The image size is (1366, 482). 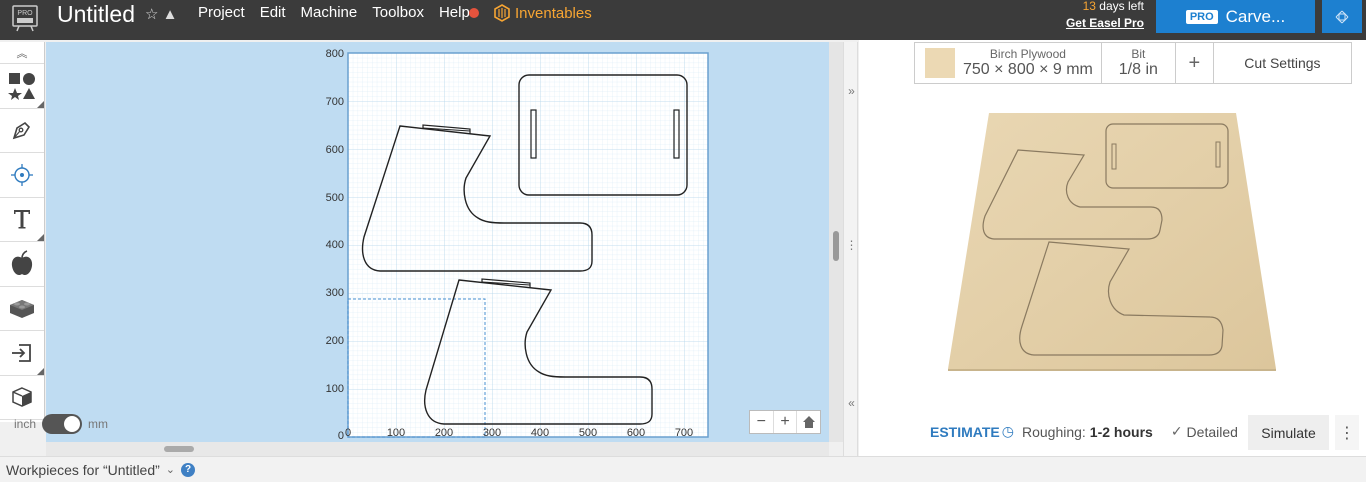 What do you see at coordinates (1027, 54) in the screenshot?
I see `material-name: Birch Plywood` at bounding box center [1027, 54].